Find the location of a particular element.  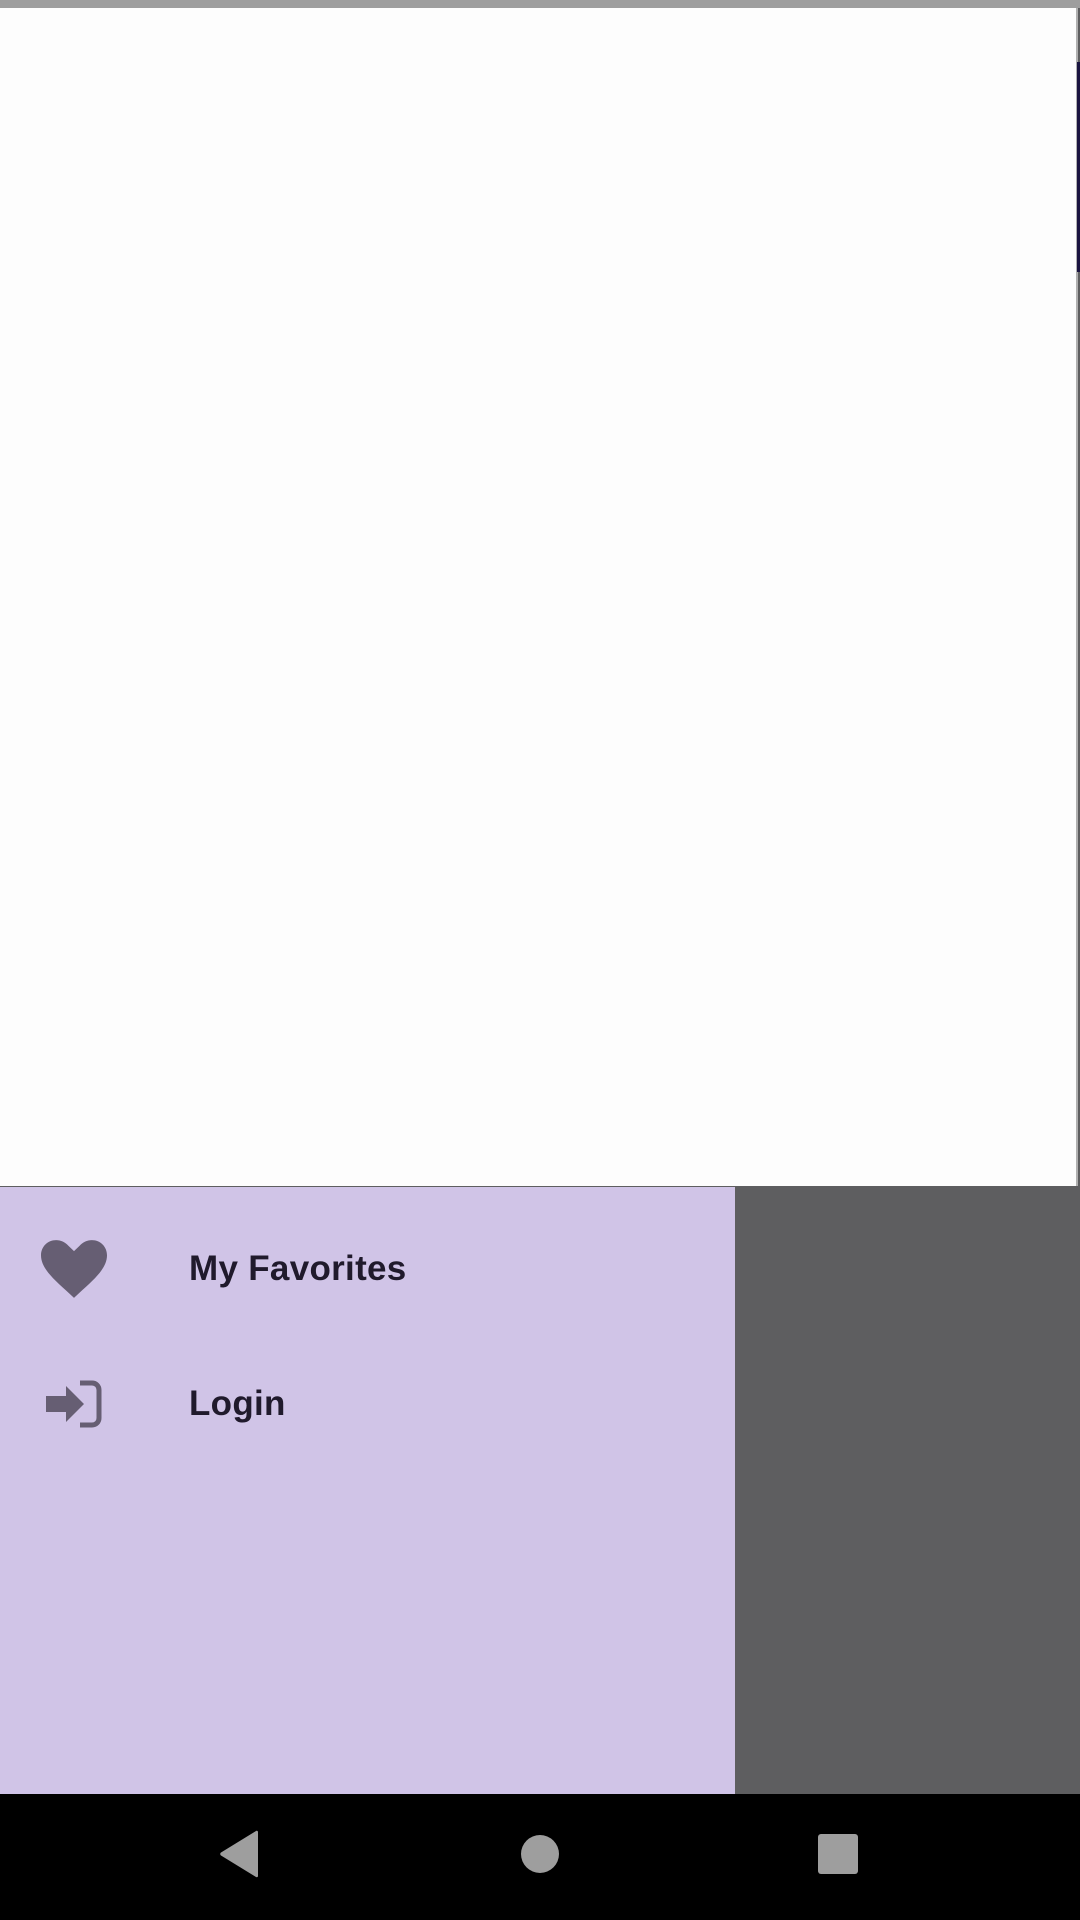

recents-button is located at coordinates (838, 1856).